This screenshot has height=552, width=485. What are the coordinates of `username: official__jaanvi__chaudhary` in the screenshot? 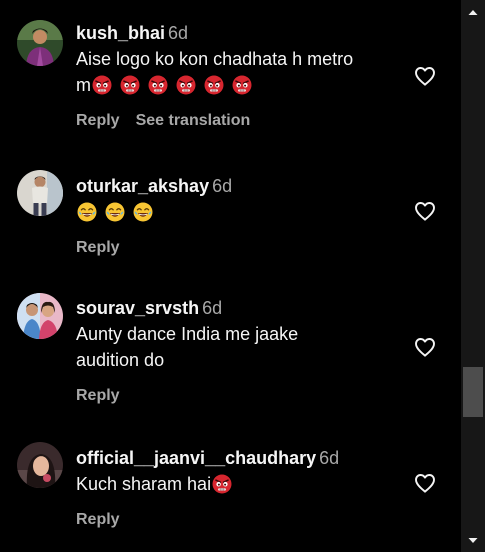 It's located at (196, 458).